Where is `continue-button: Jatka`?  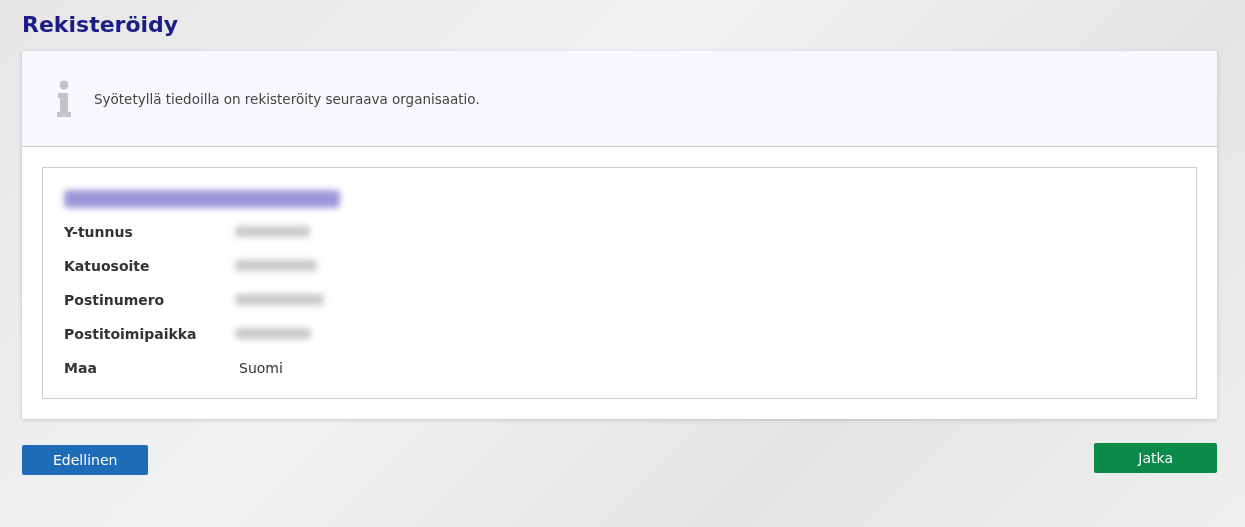 continue-button: Jatka is located at coordinates (1155, 458).